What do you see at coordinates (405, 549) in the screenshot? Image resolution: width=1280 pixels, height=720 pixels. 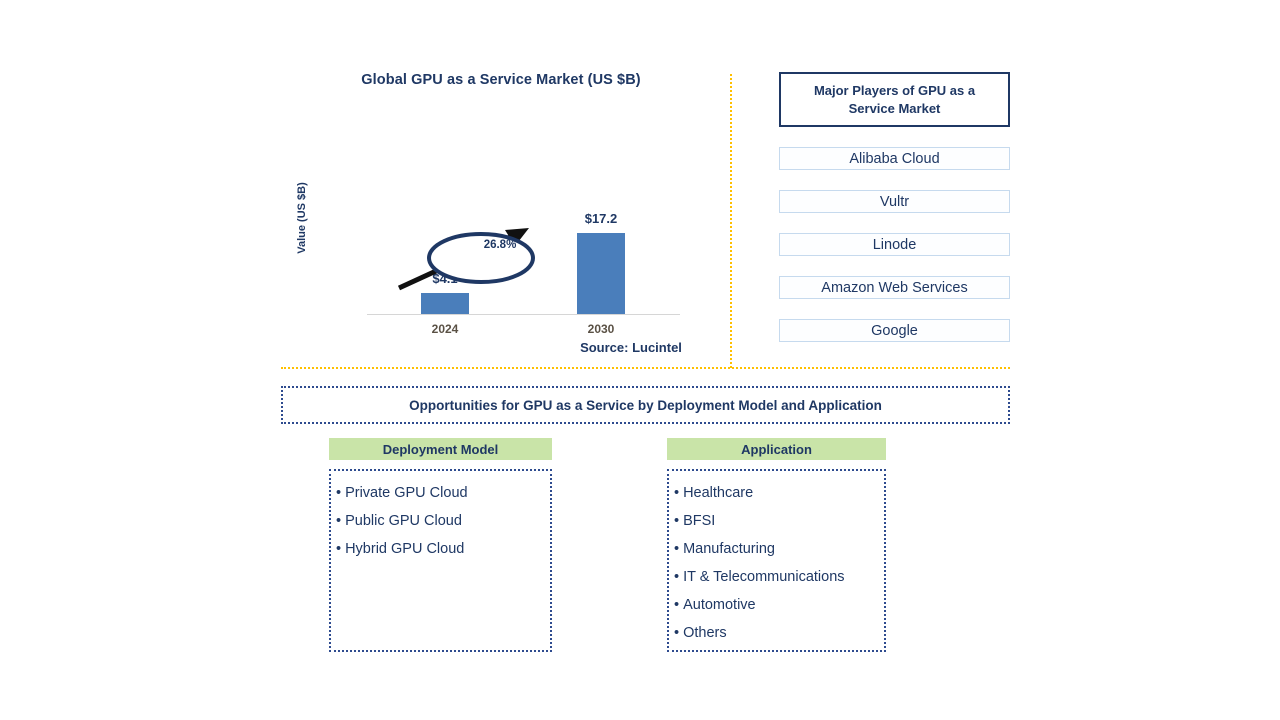 I see `list-item-label: Hybrid GPU Cloud` at bounding box center [405, 549].